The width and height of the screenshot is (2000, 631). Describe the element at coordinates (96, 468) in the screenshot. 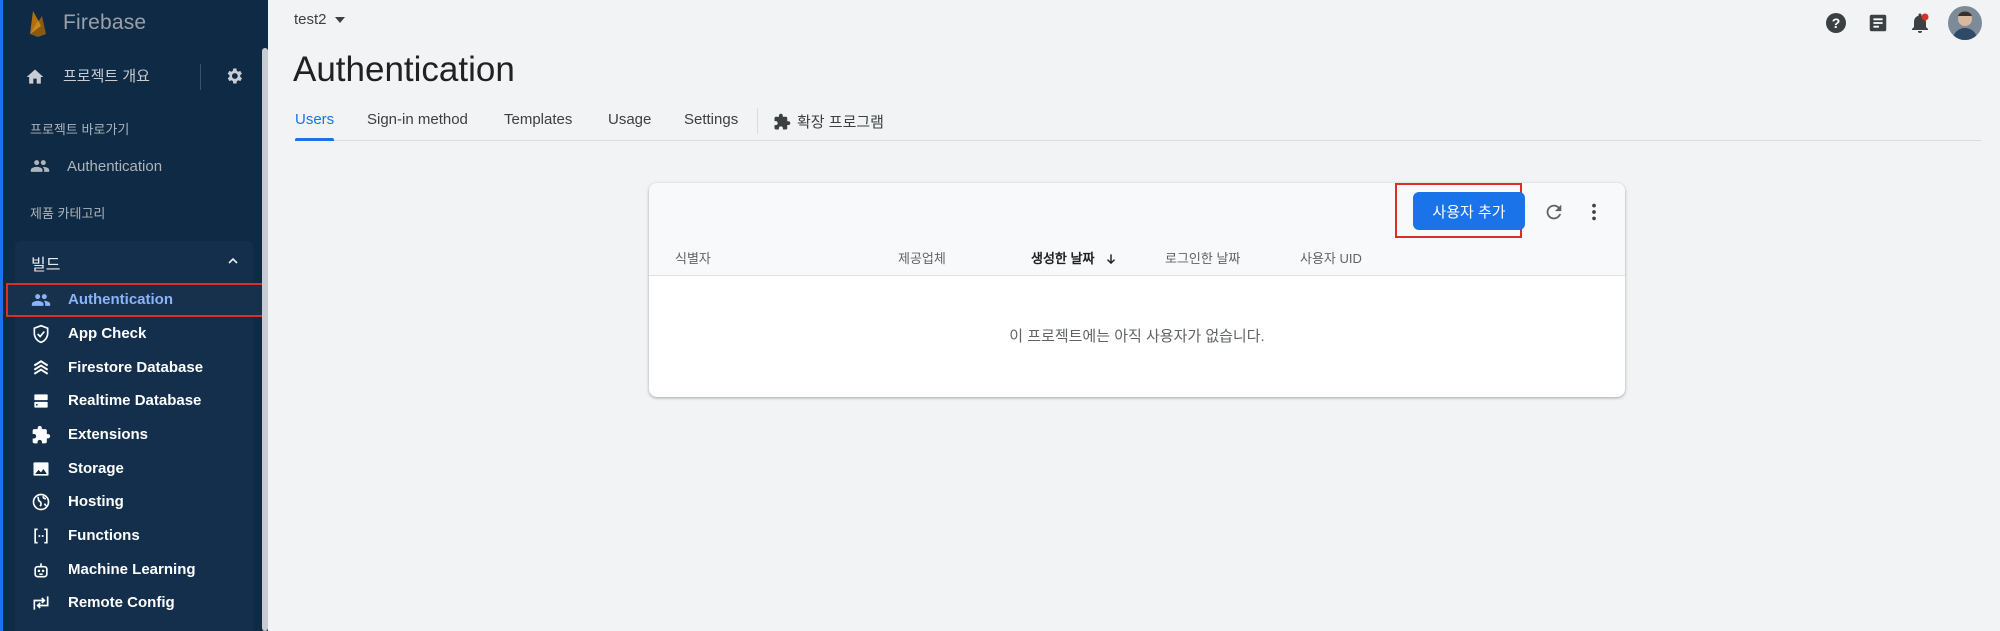

I see `sidebar-item-label: Storage` at that location.